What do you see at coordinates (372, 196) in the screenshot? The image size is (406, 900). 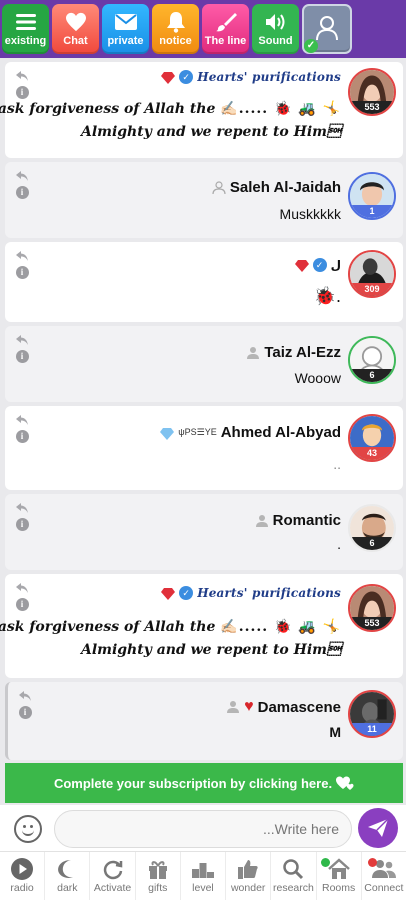 I see `avatar: 1` at bounding box center [372, 196].